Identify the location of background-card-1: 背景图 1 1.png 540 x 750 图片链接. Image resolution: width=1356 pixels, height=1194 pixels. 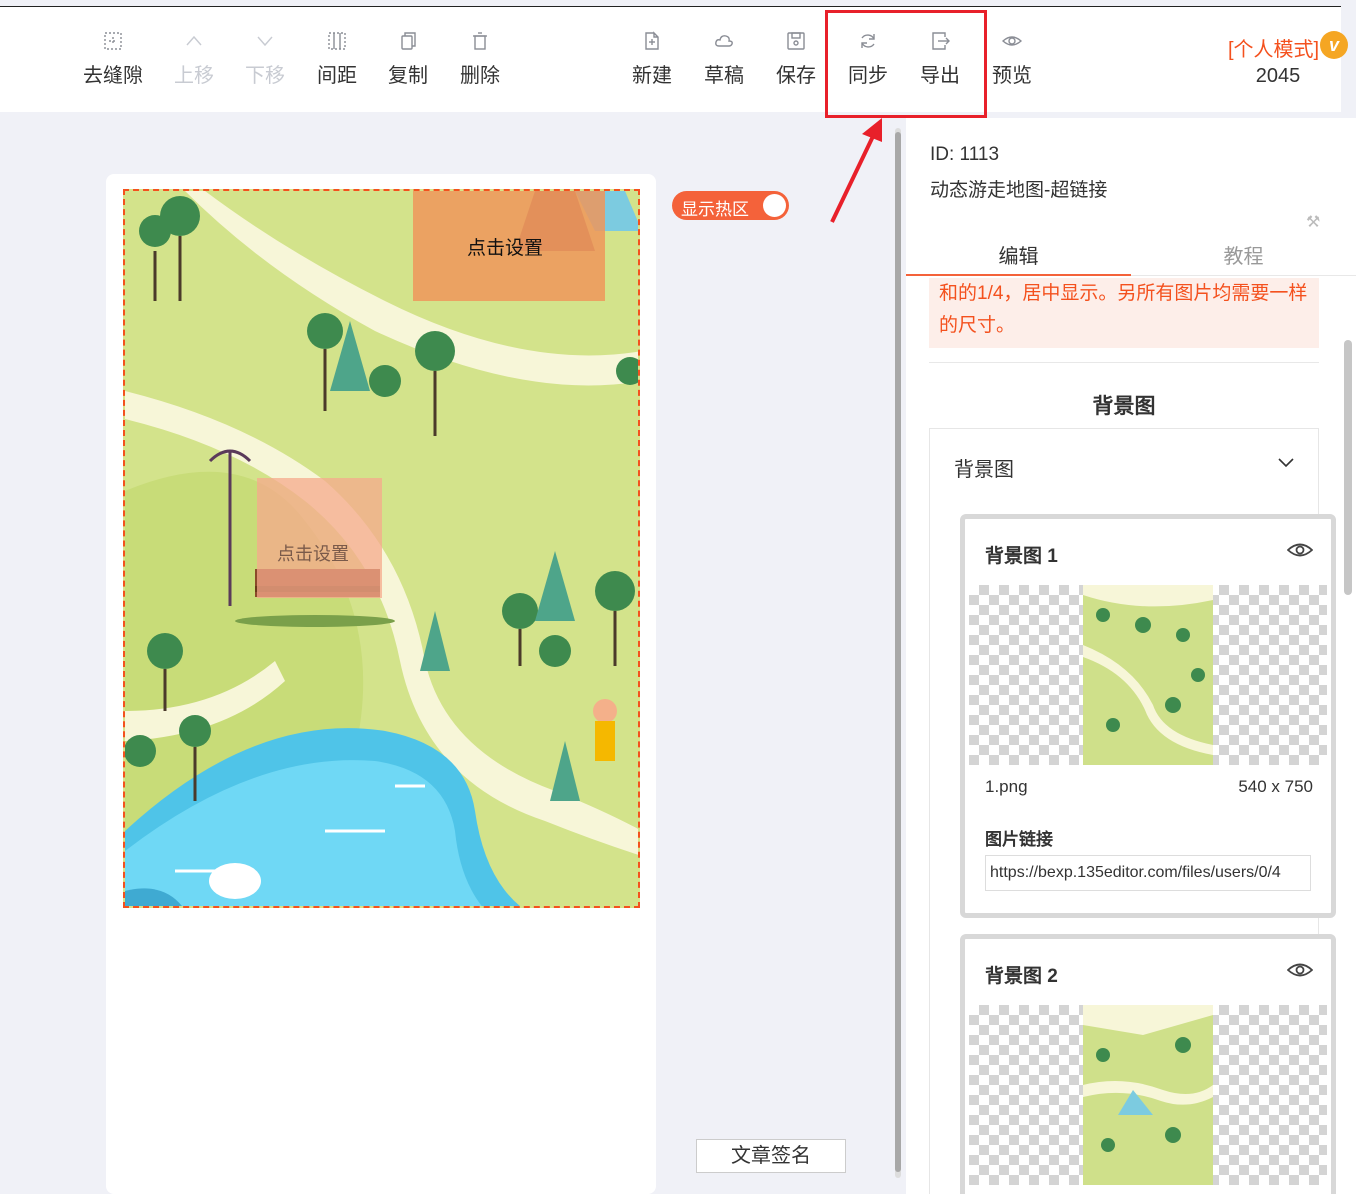
(1148, 716).